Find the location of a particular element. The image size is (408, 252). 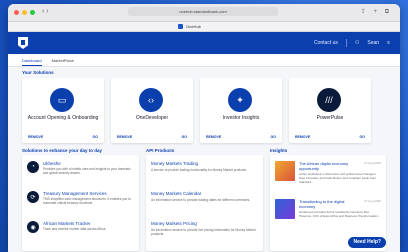

api-products-title: API Products is located at coordinates (160, 150).